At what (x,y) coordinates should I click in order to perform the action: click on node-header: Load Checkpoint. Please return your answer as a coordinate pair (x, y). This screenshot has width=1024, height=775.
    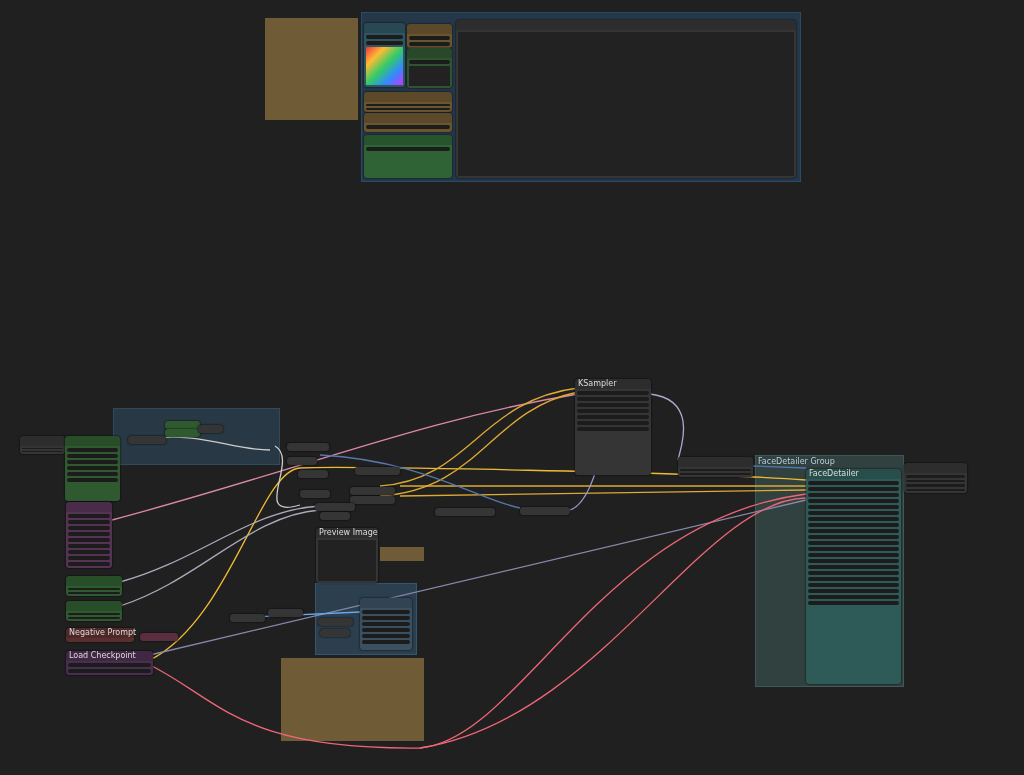
    Looking at the image, I should click on (109, 656).